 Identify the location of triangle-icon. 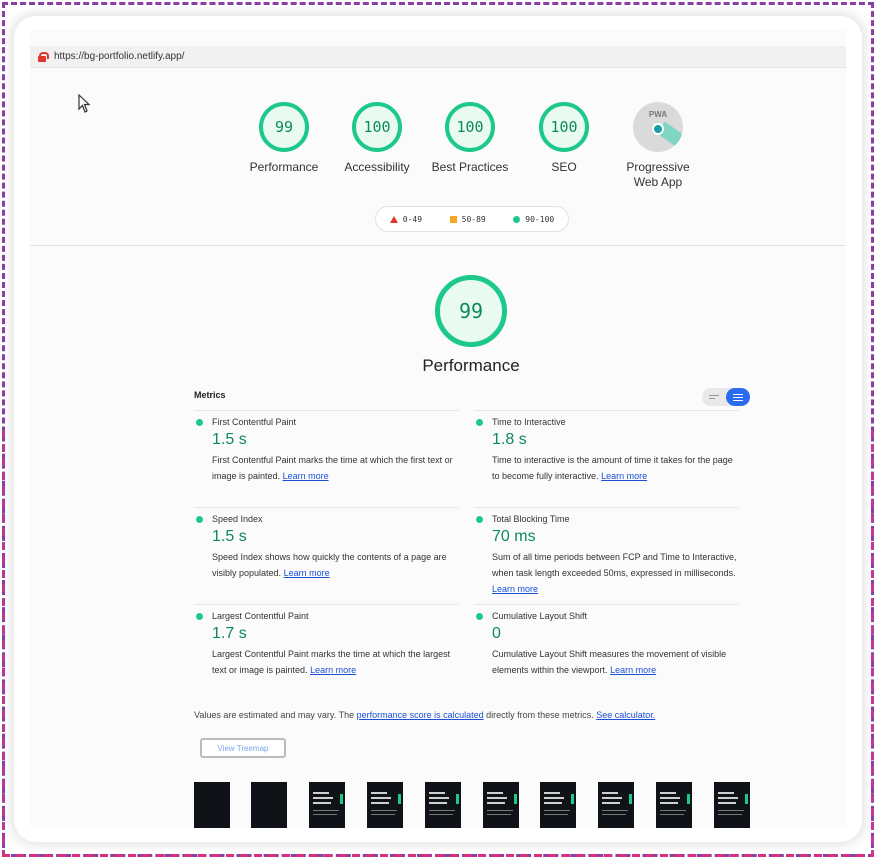
(393, 219).